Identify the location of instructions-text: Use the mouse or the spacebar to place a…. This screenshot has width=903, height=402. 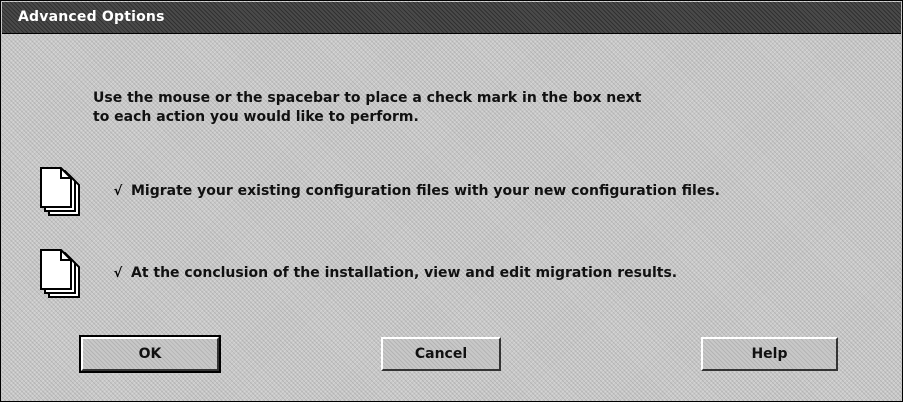
(473, 108).